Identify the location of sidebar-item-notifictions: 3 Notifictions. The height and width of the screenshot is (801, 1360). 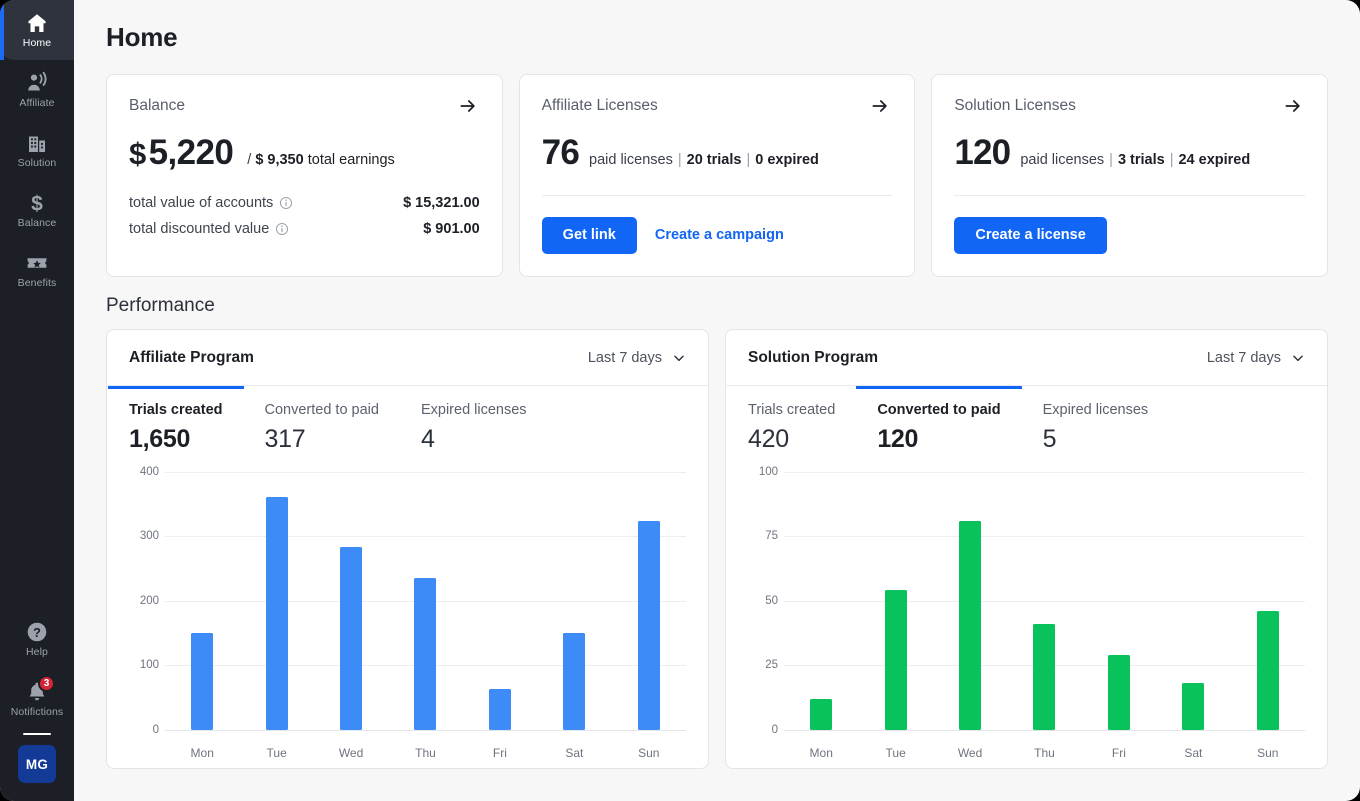
(37, 699).